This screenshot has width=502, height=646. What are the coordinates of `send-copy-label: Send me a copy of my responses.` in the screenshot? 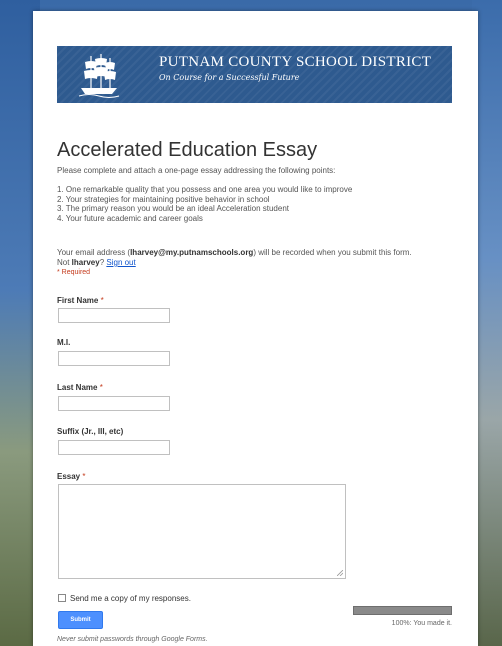 It's located at (130, 598).